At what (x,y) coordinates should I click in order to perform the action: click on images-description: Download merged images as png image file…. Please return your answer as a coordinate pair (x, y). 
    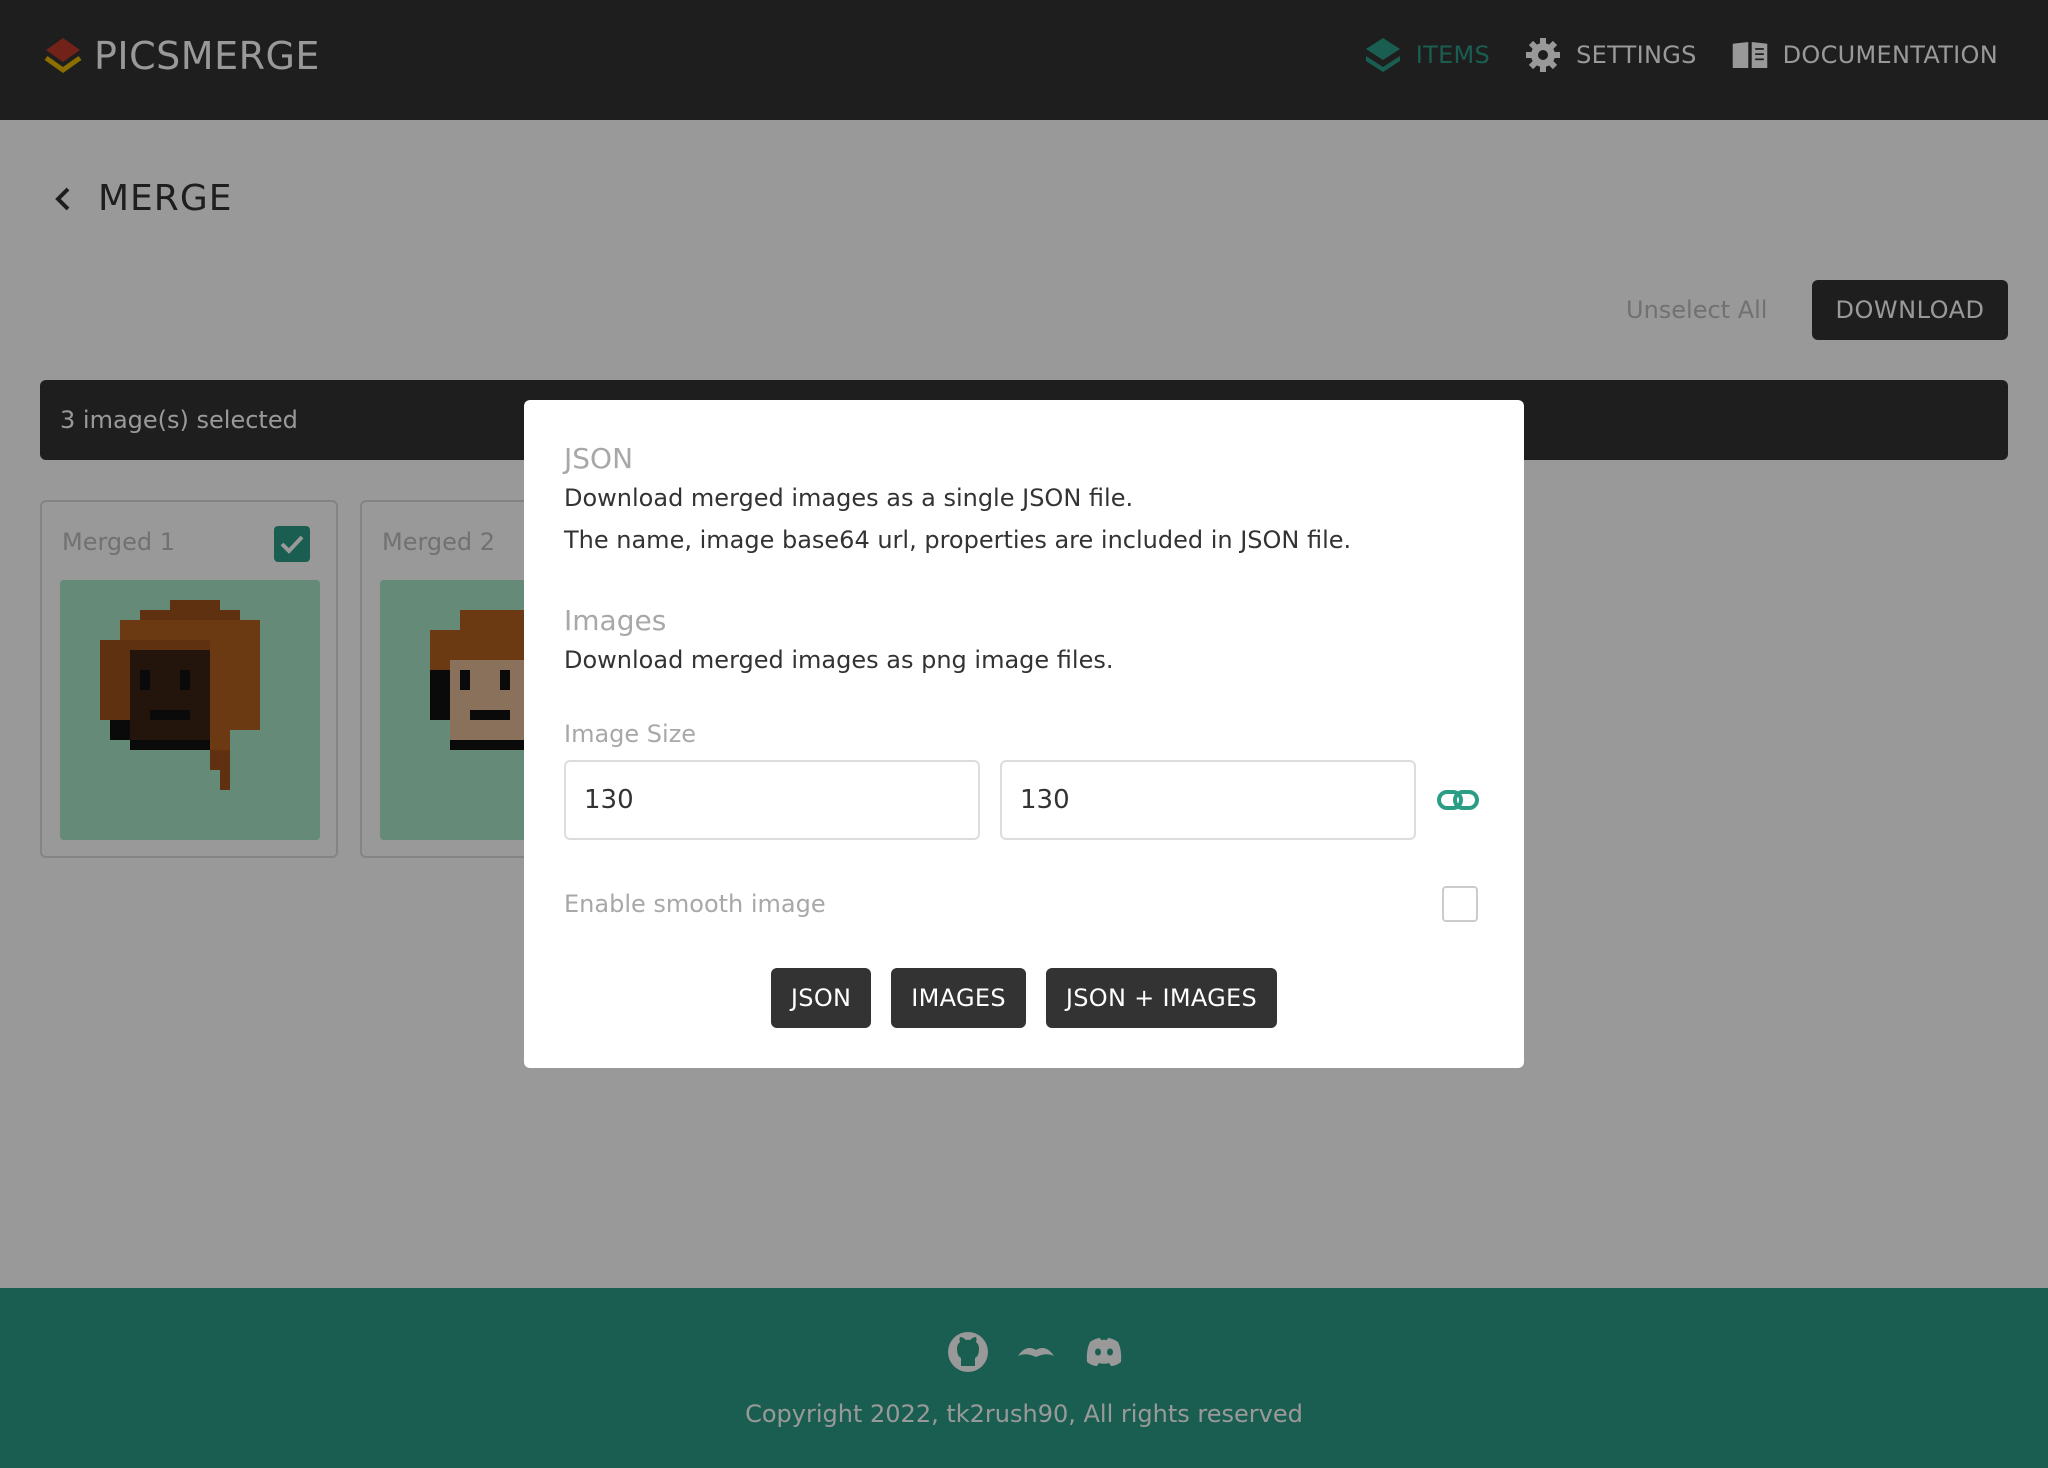
    Looking at the image, I should click on (839, 660).